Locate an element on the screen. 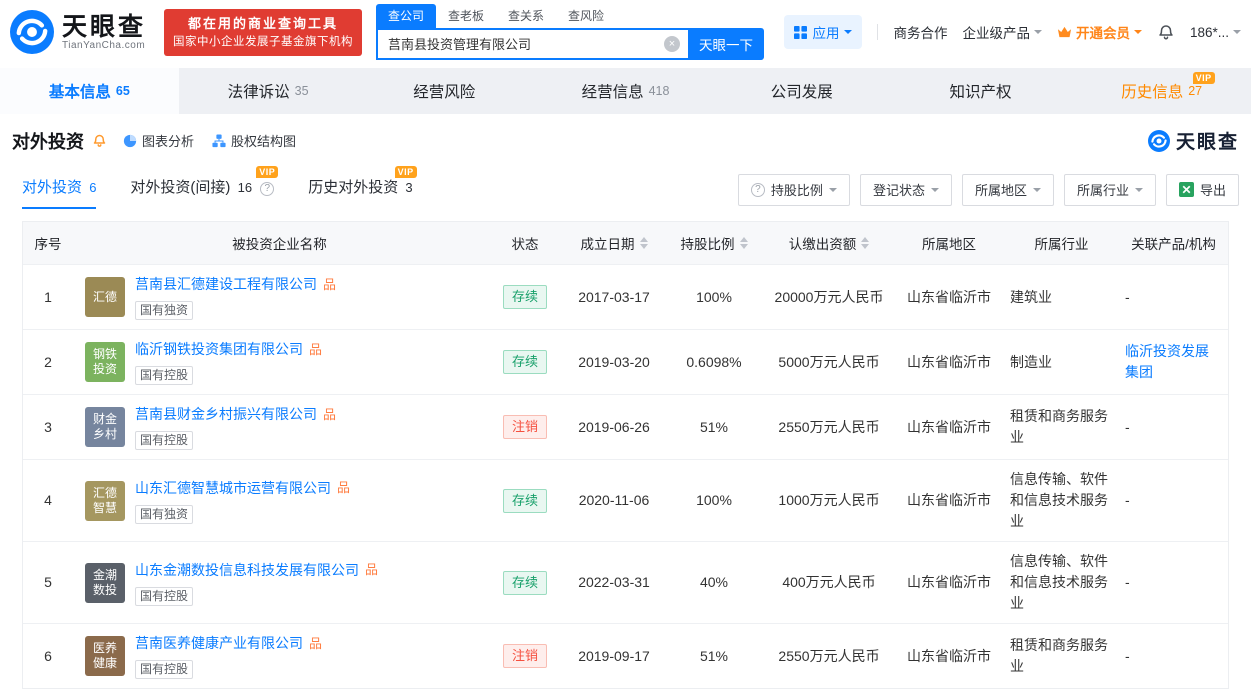 The image size is (1251, 692). company-name-link: 临沂钢铁投资集团有限公司 is located at coordinates (219, 349).